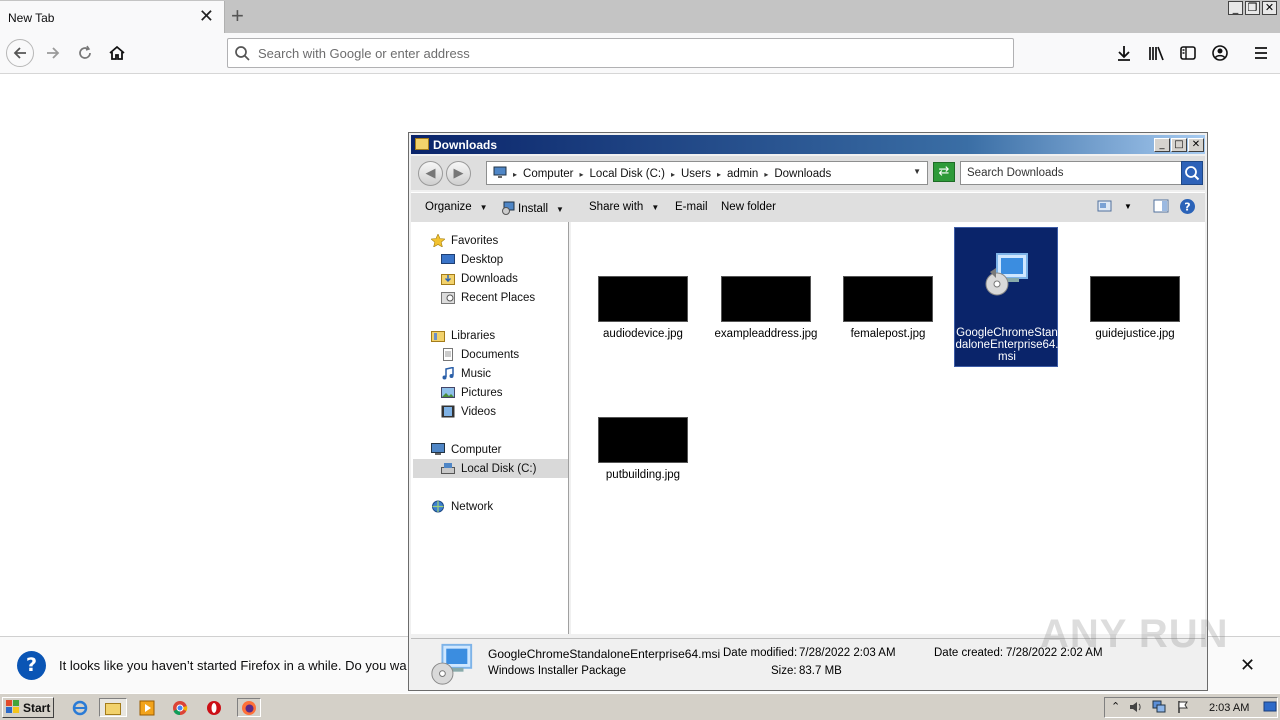 This screenshot has width=1280, height=720. Describe the element at coordinates (643, 310) in the screenshot. I see `file-item: audiodevice.jpg` at that location.